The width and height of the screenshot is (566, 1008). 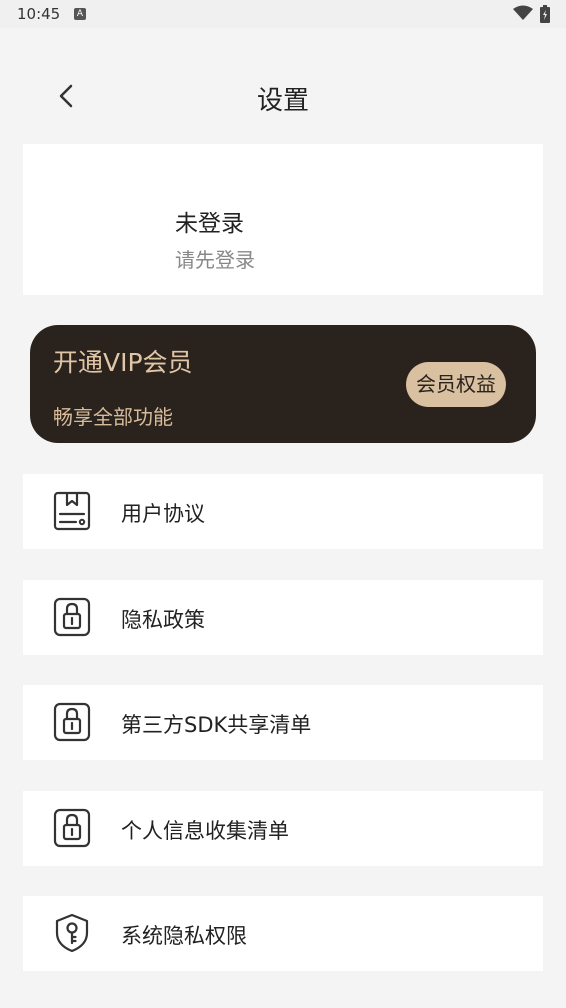 What do you see at coordinates (282, 101) in the screenshot?
I see `page-title: 设置` at bounding box center [282, 101].